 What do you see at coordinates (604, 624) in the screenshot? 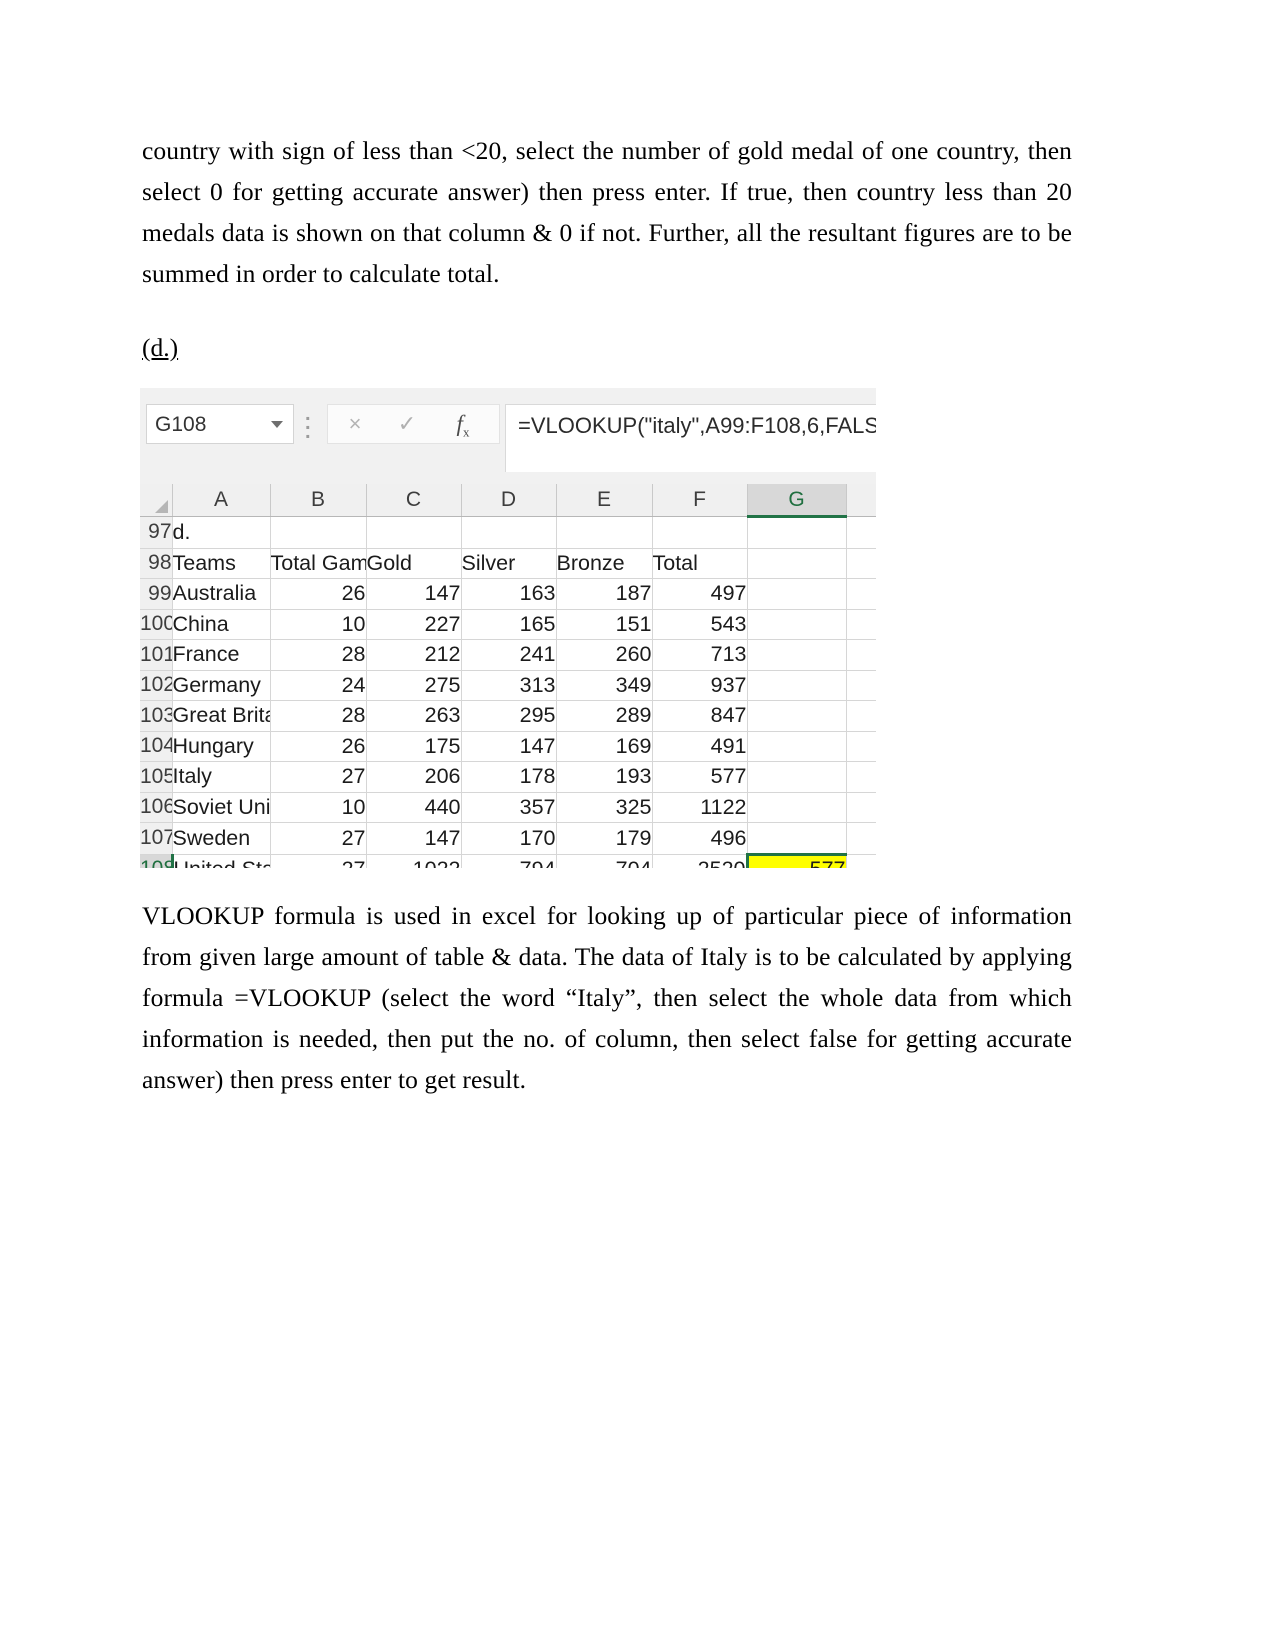
I see `table-cell: 151` at bounding box center [604, 624].